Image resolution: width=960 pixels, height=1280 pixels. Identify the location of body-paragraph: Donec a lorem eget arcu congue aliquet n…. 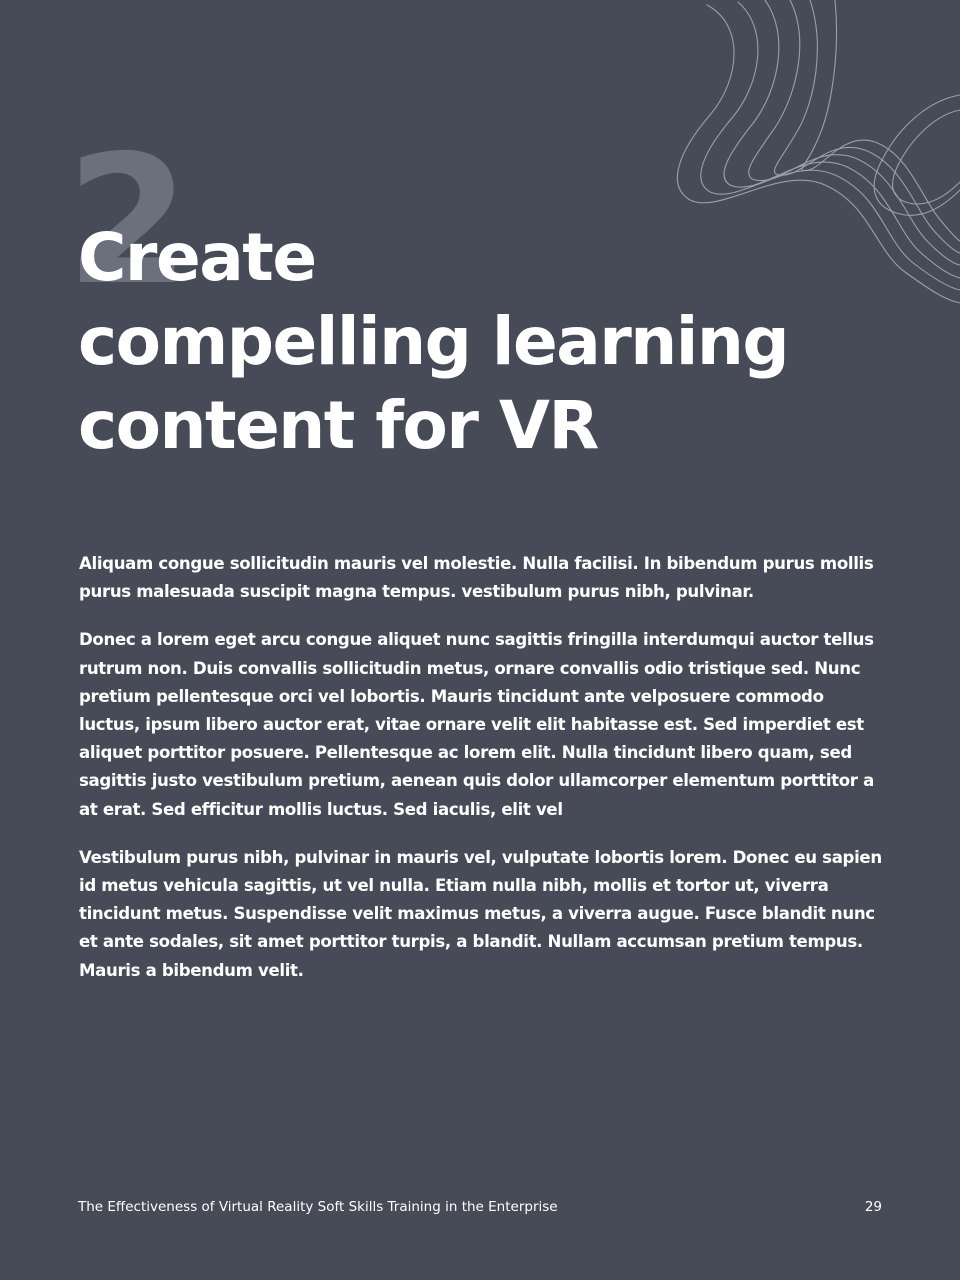
(476, 724).